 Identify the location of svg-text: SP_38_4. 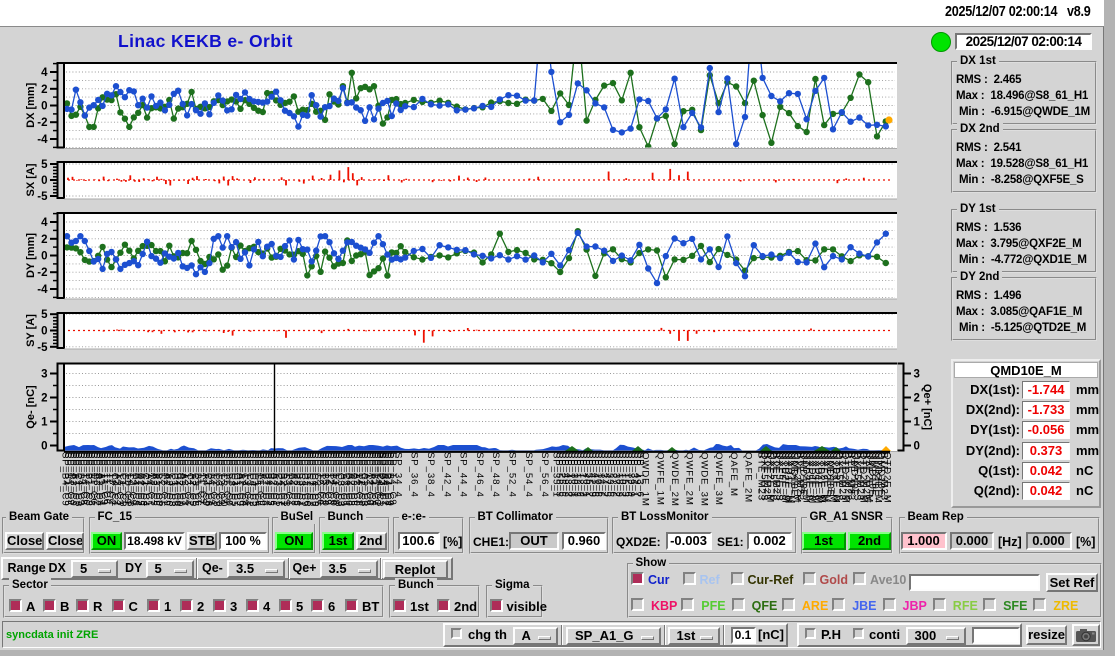
(430, 475).